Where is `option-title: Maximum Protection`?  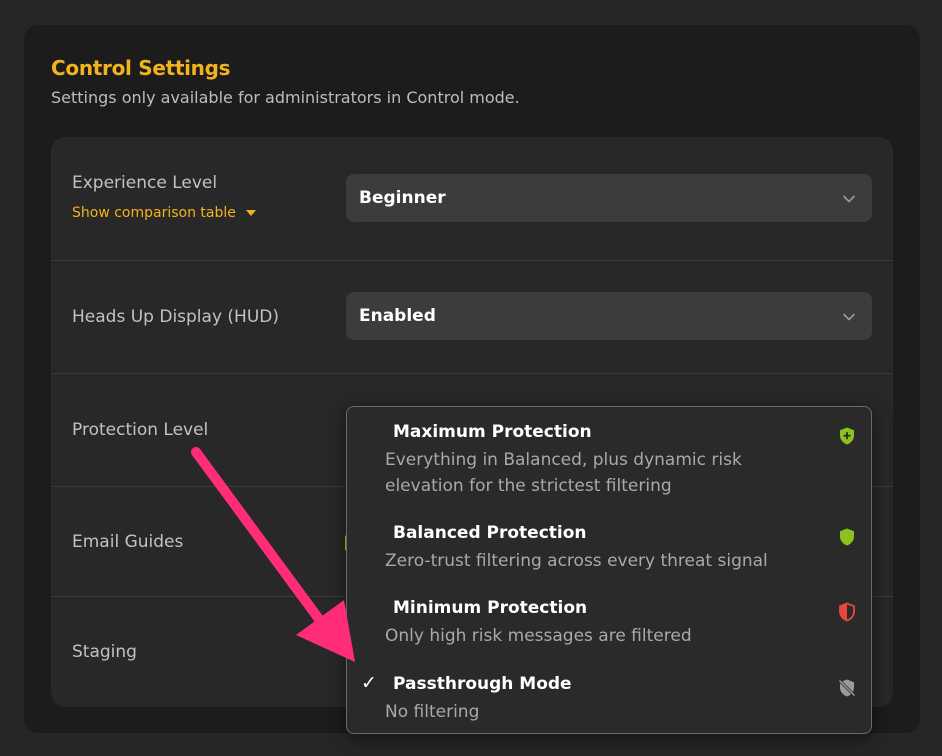 option-title: Maximum Protection is located at coordinates (492, 432).